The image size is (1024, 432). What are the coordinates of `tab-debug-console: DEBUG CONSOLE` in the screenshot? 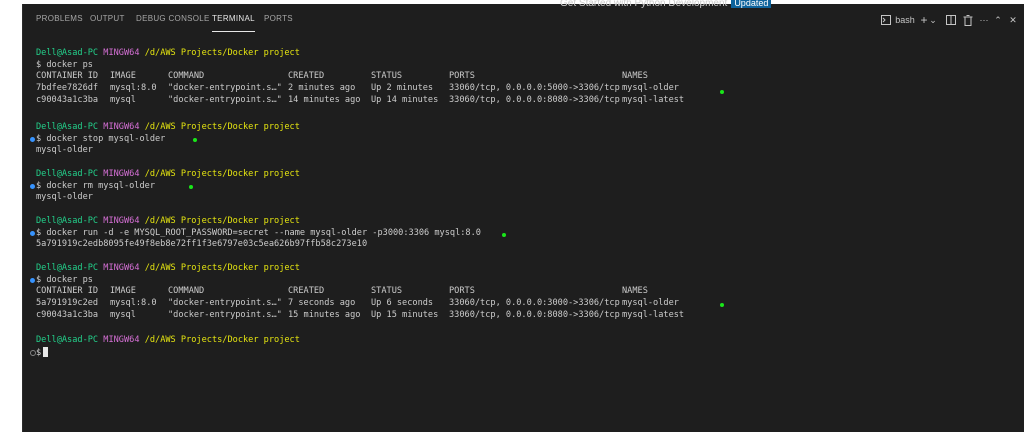 It's located at (173, 23).